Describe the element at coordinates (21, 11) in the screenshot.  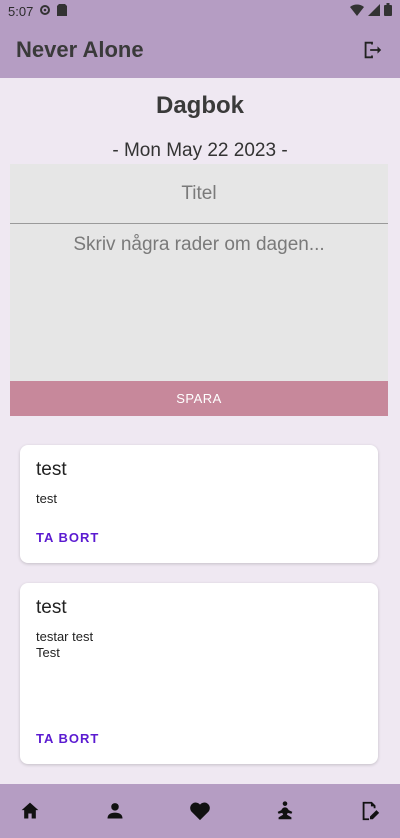
I see `status-time: 5:07` at that location.